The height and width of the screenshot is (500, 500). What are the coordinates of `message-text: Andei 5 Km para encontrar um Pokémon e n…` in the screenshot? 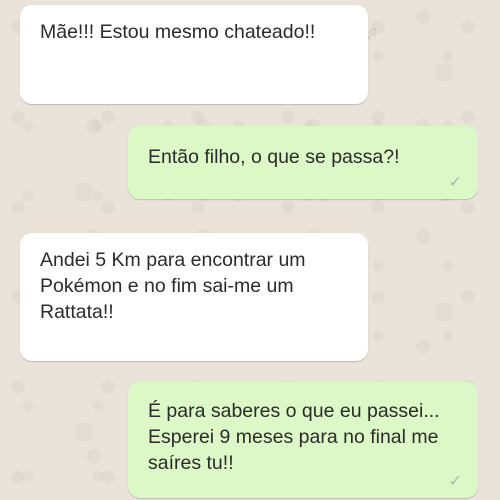 It's located at (173, 286).